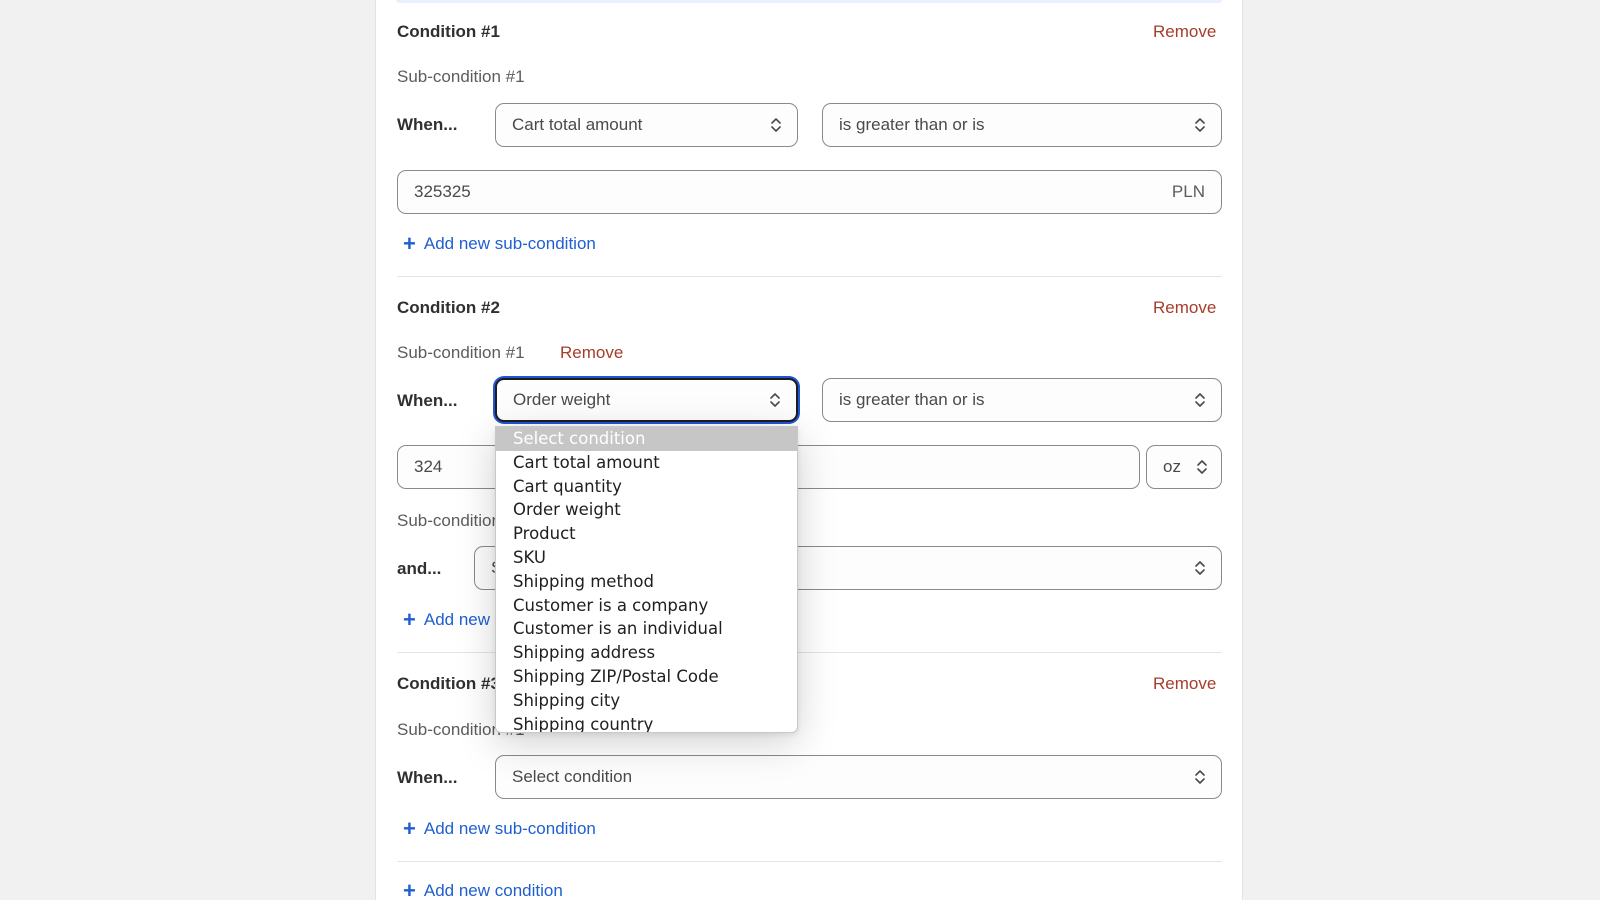  I want to click on condition-2-condition-select: Order weight, so click(646, 400).